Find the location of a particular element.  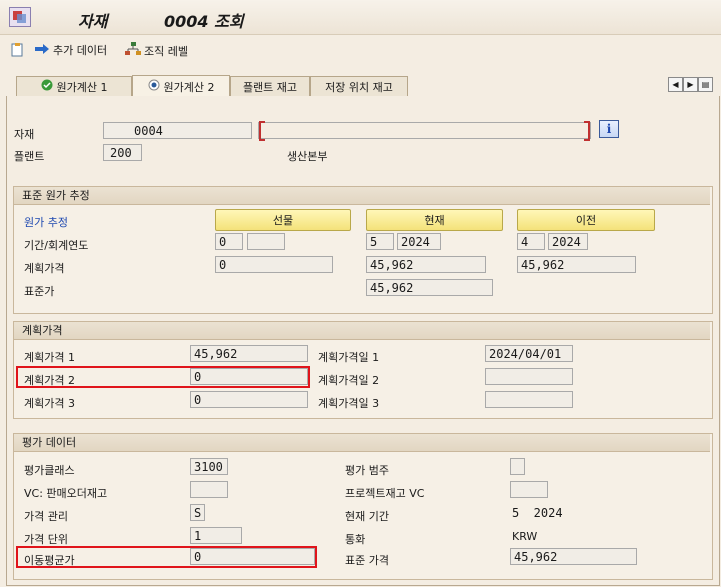

add-data-button: 추가 데이터 is located at coordinates (70, 50).